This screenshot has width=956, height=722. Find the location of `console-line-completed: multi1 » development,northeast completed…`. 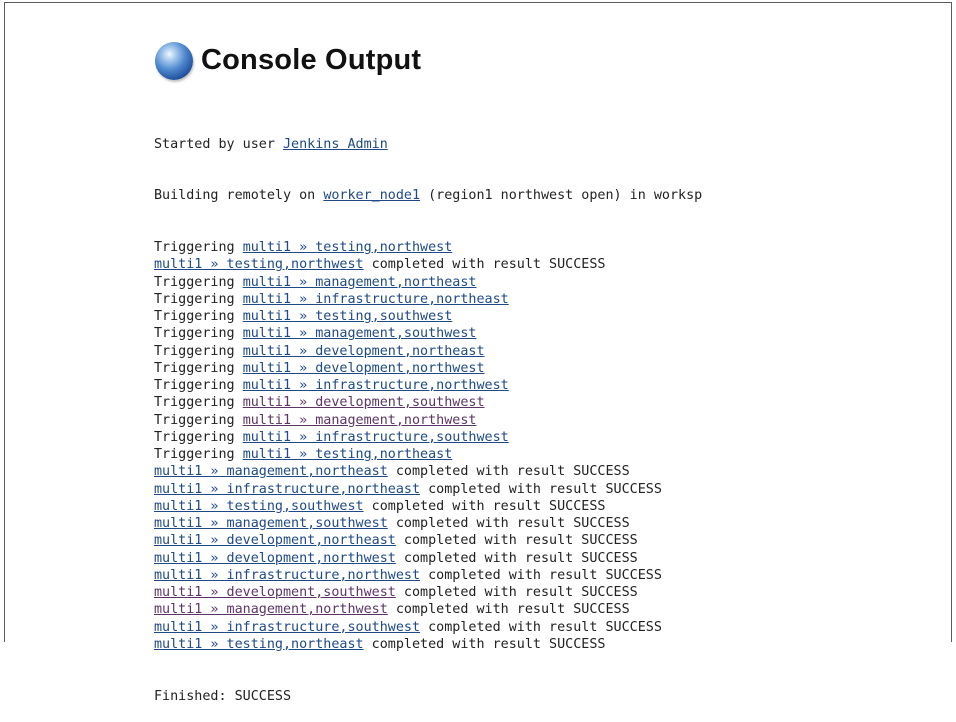

console-line-completed: multi1 » development,northeast completed… is located at coordinates (500, 540).